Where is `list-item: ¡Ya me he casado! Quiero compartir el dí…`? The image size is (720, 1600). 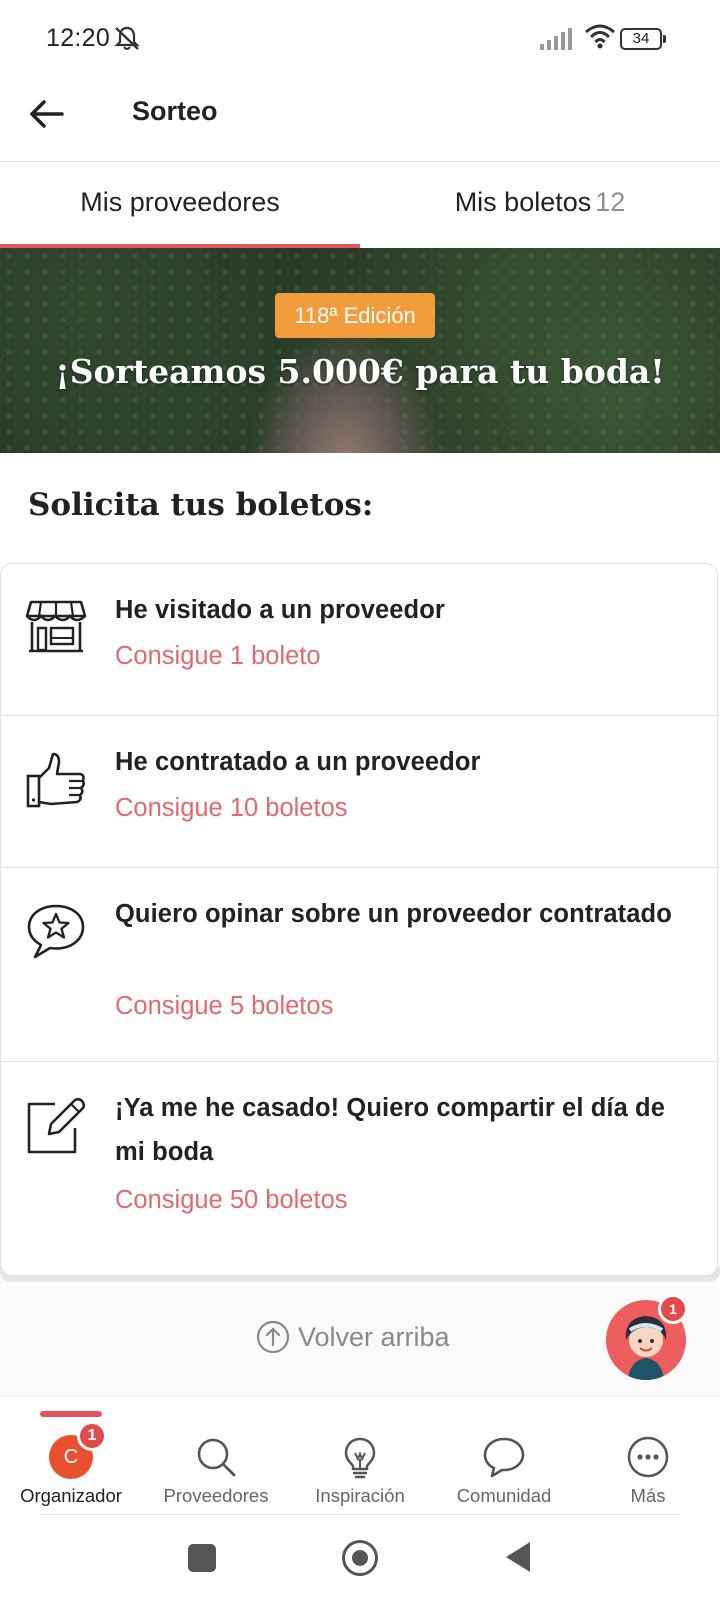 list-item: ¡Ya me he casado! Quiero compartir el dí… is located at coordinates (359, 1168).